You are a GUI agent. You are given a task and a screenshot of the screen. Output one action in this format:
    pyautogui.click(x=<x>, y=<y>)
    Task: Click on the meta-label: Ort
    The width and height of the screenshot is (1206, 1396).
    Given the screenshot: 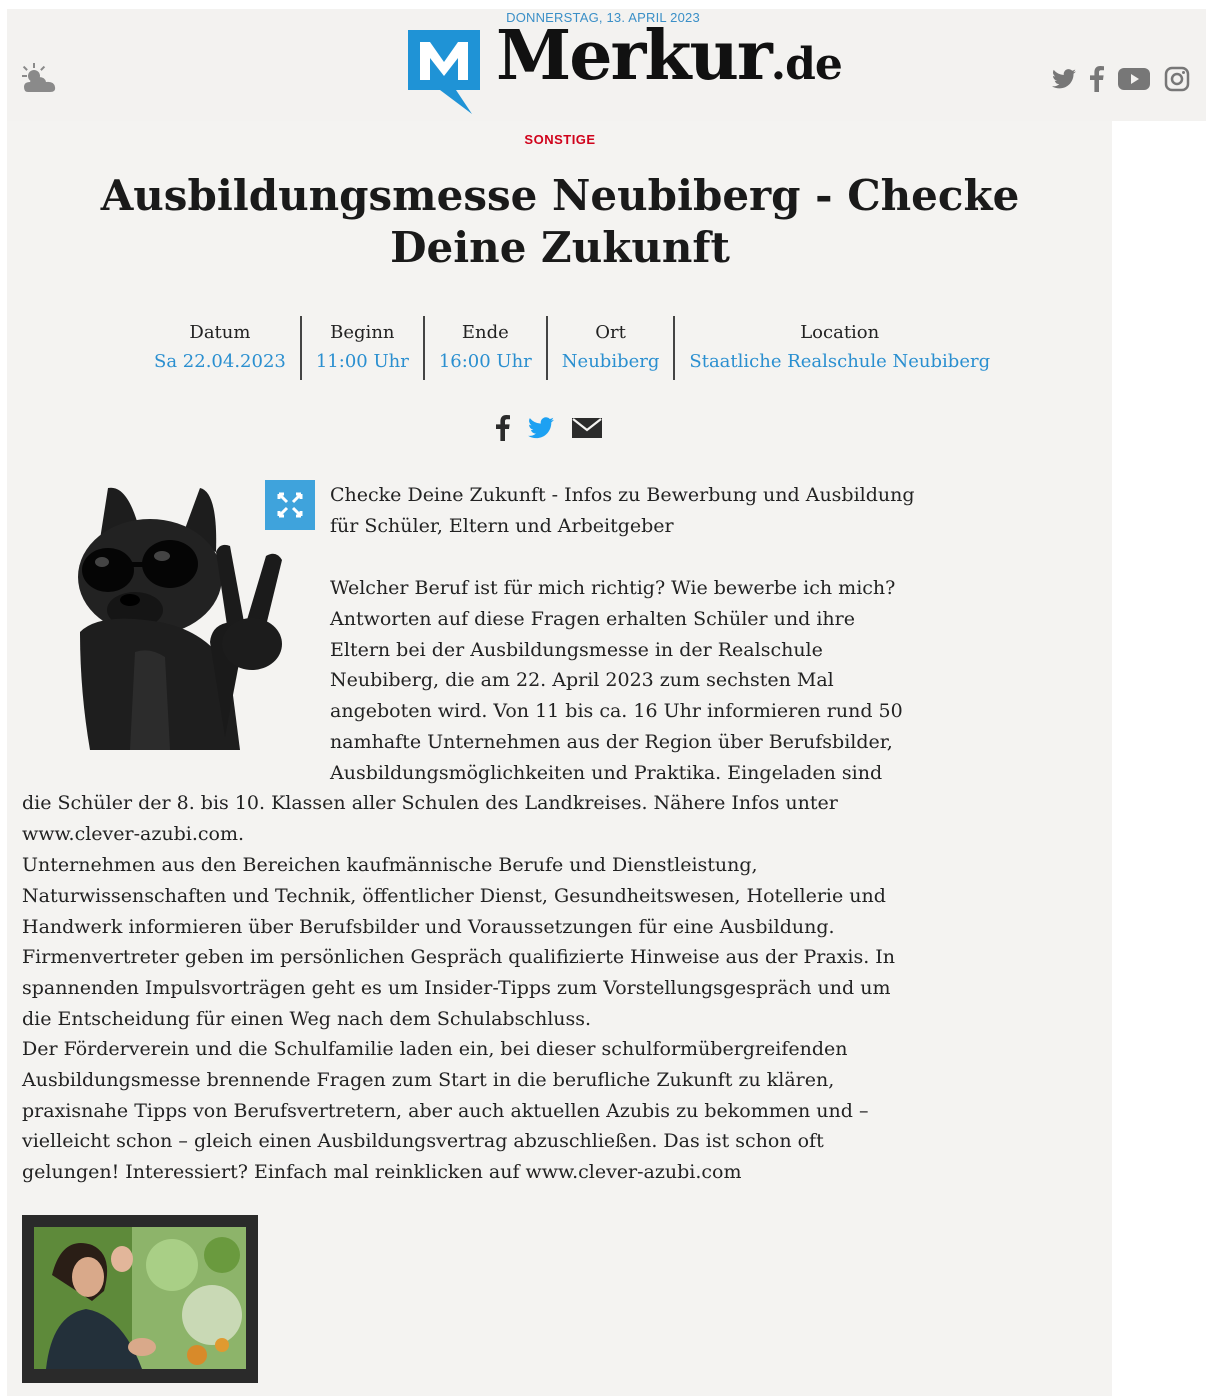 What is the action you would take?
    pyautogui.click(x=610, y=332)
    